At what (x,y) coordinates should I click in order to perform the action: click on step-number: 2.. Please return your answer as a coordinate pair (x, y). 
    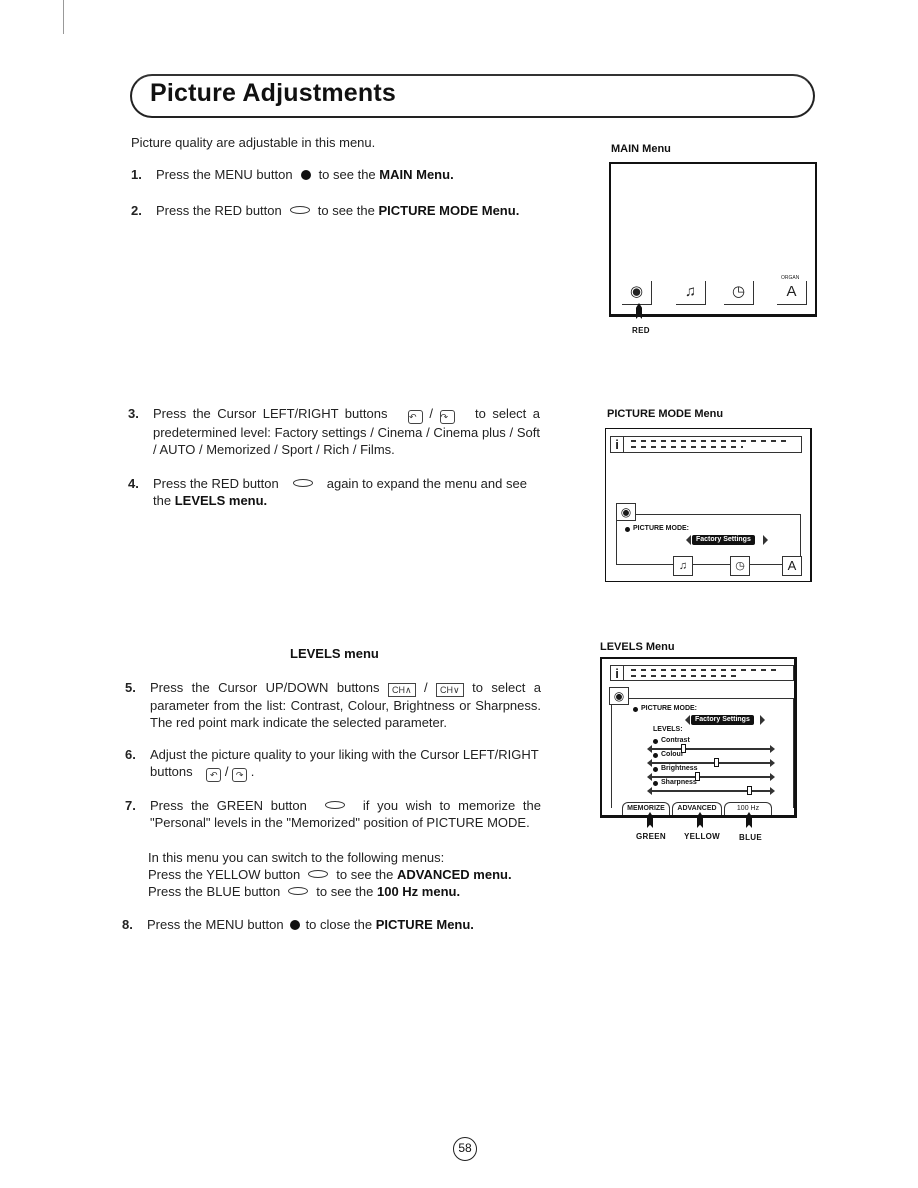
    Looking at the image, I should click on (136, 210).